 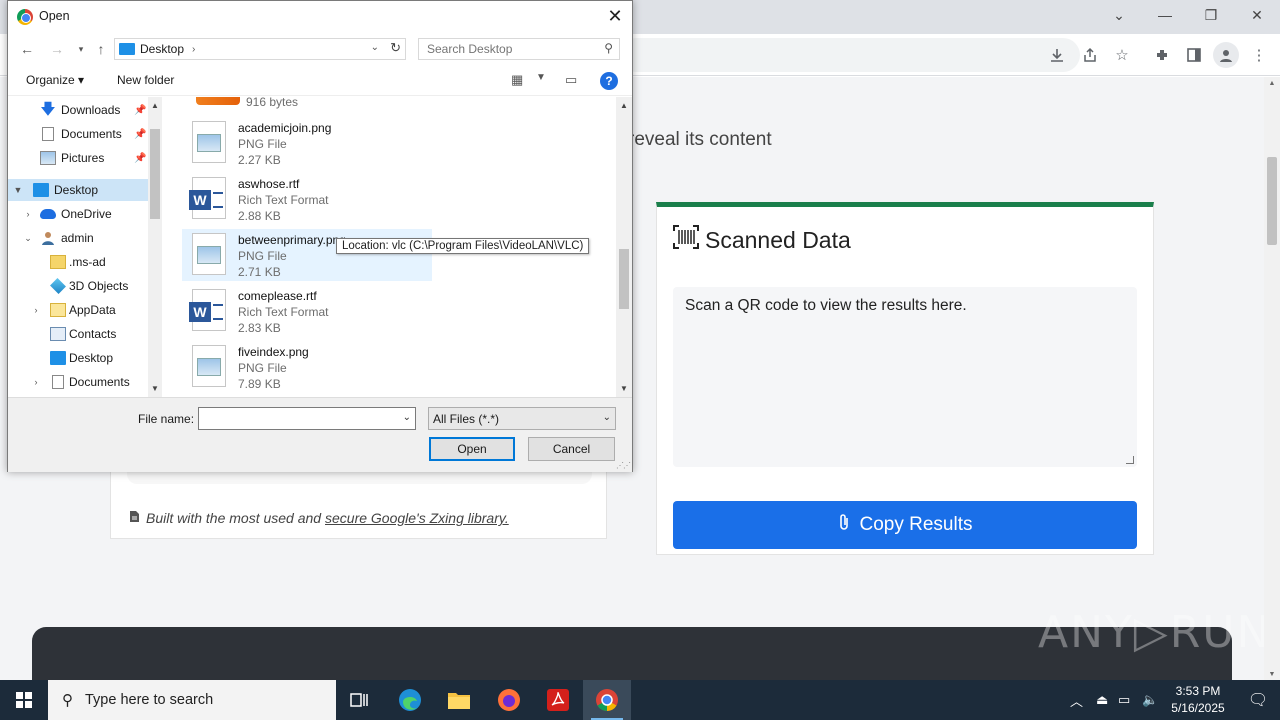 I want to click on file-explorer-icon, so click(x=459, y=700).